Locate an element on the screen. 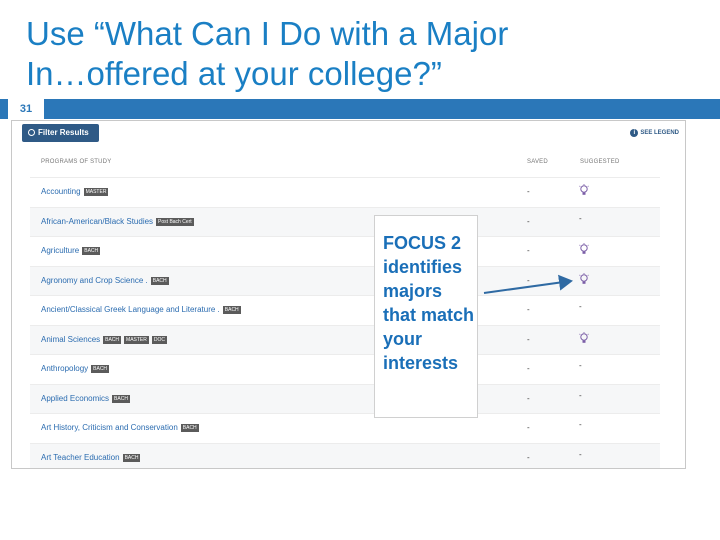 The width and height of the screenshot is (720, 540). program-name-link: Animal Sciences BACH MASTER DOC is located at coordinates (104, 339).